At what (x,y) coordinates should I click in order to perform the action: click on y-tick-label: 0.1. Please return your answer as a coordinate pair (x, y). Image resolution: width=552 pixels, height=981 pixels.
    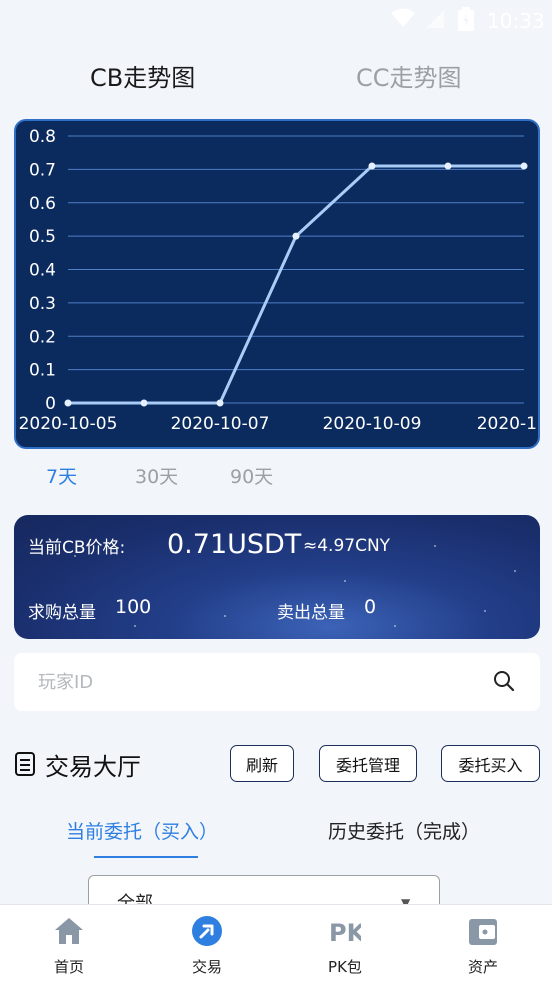
    Looking at the image, I should click on (42, 371).